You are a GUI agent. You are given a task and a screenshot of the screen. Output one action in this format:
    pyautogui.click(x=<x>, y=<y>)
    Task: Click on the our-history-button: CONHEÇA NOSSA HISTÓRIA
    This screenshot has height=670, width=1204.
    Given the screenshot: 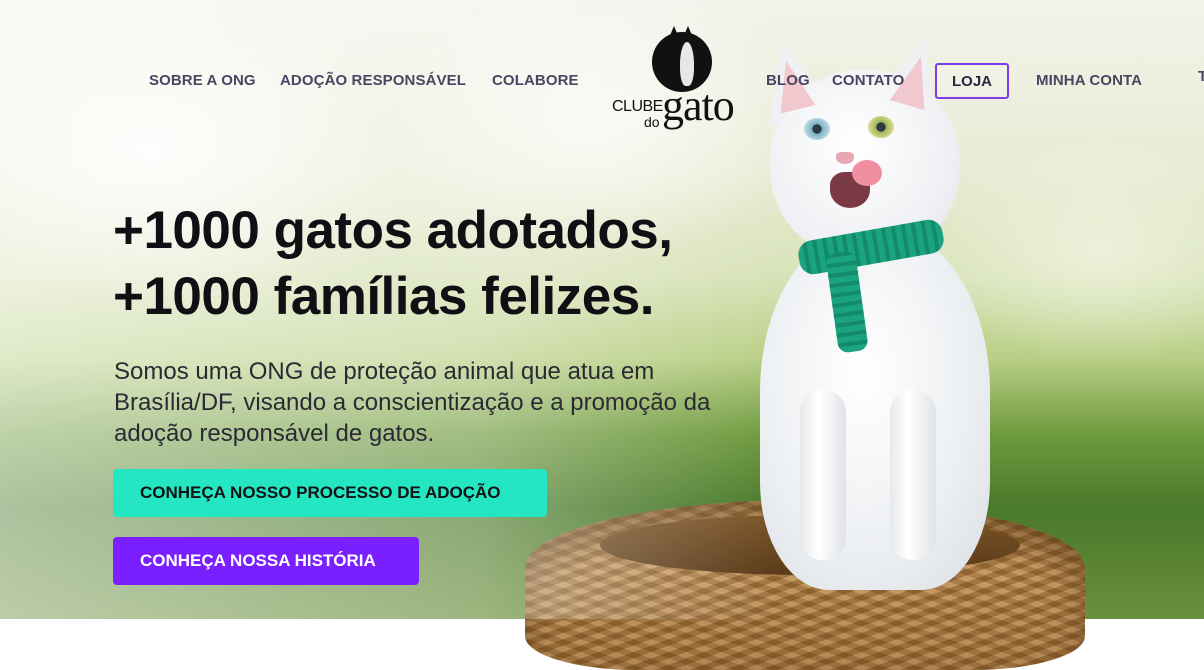 What is the action you would take?
    pyautogui.click(x=266, y=561)
    